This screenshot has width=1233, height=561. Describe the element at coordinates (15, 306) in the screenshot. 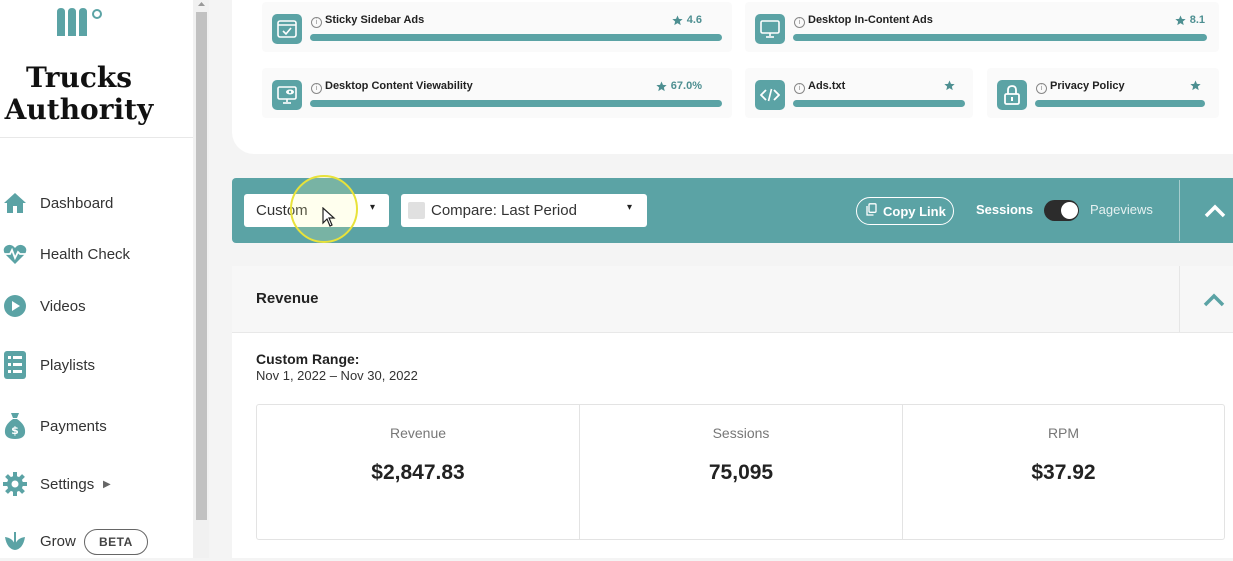

I see `play-circle-icon` at that location.